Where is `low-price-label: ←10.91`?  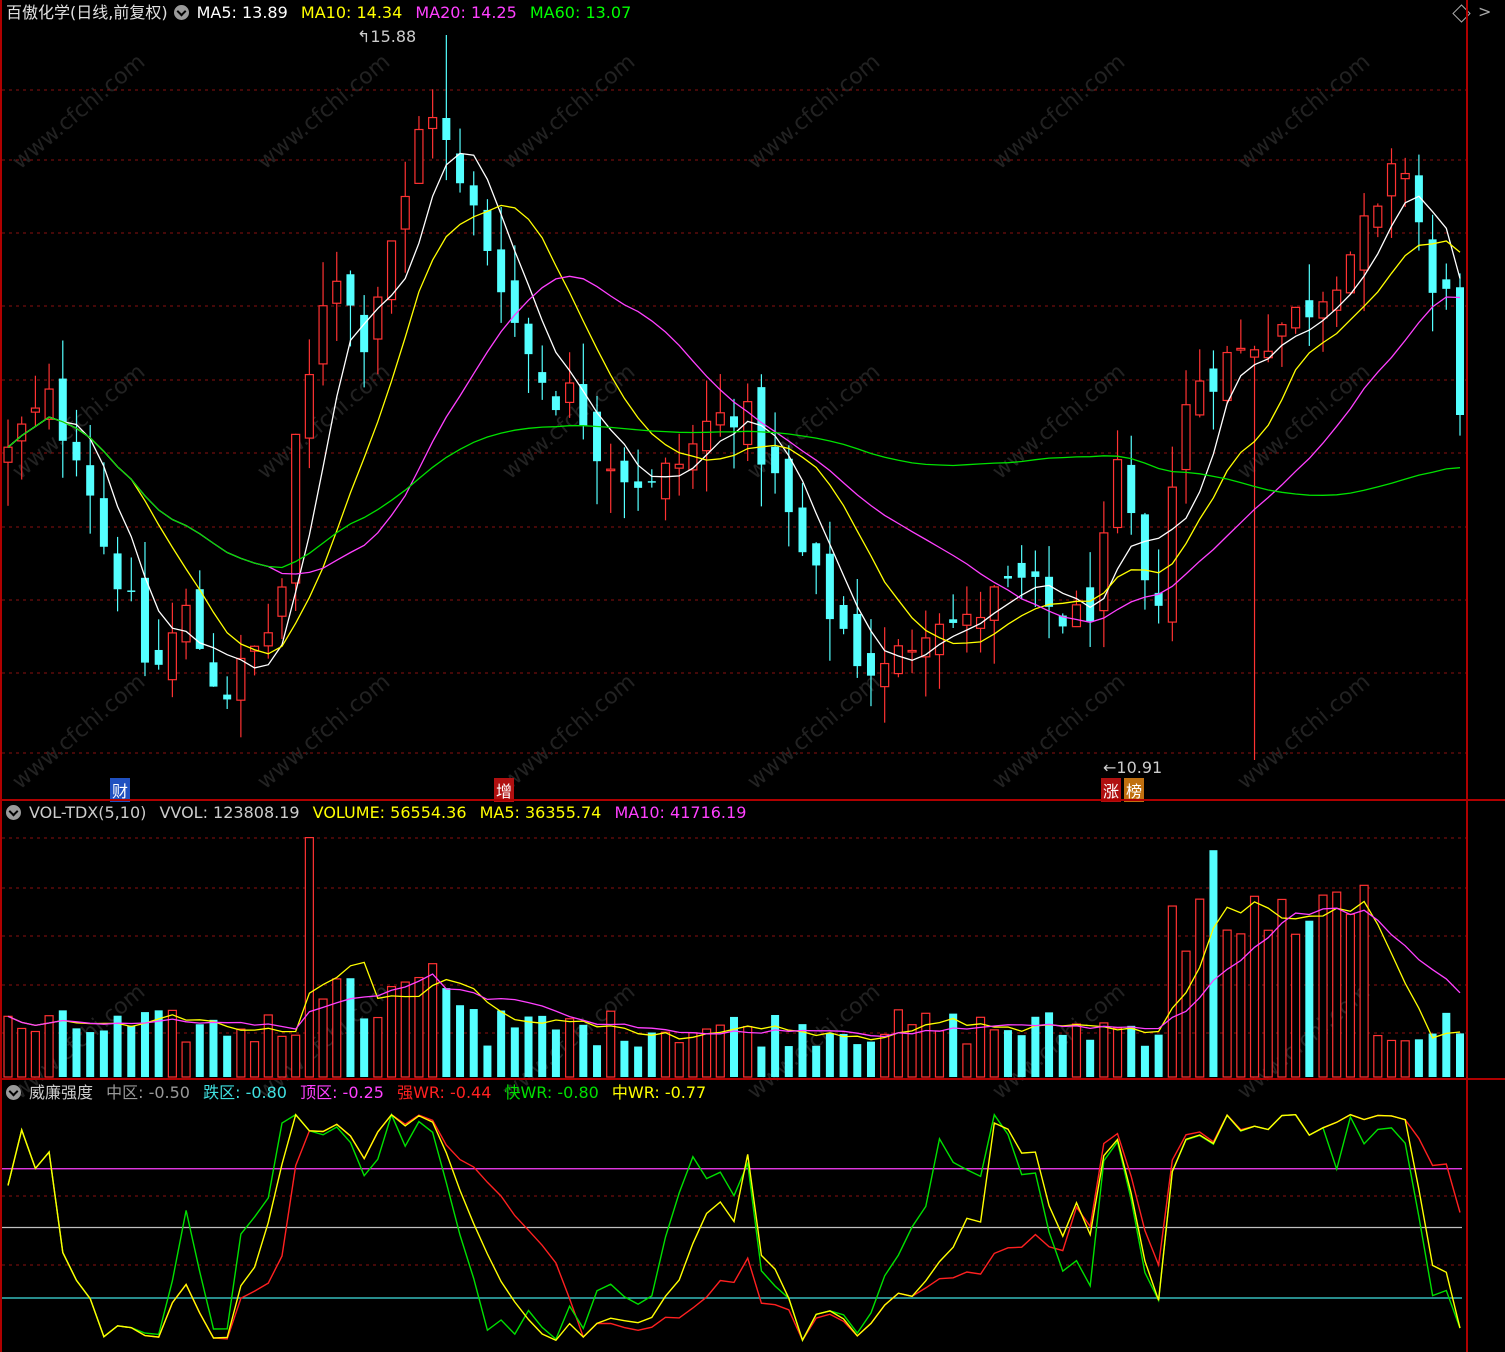 low-price-label: ←10.91 is located at coordinates (1133, 767).